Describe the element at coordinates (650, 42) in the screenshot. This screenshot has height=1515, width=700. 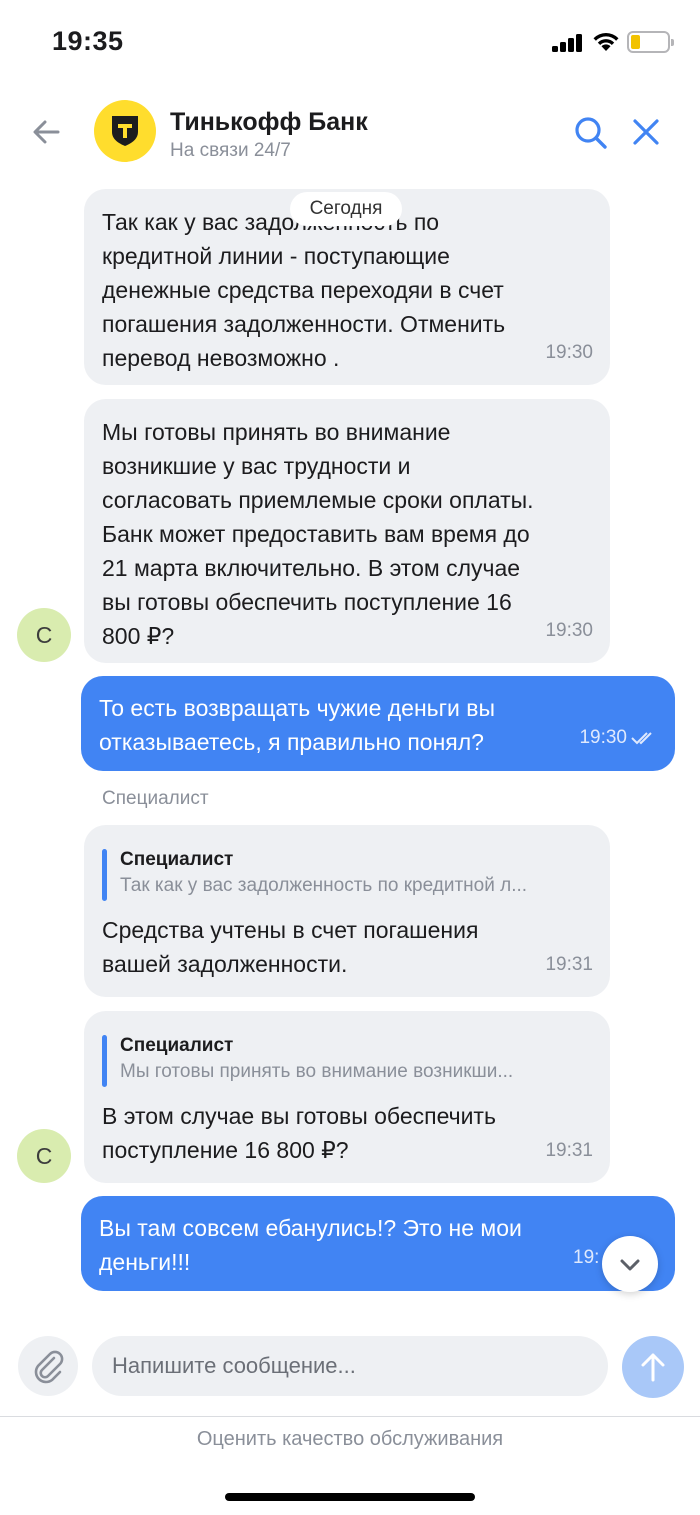
I see `battery-icon` at that location.